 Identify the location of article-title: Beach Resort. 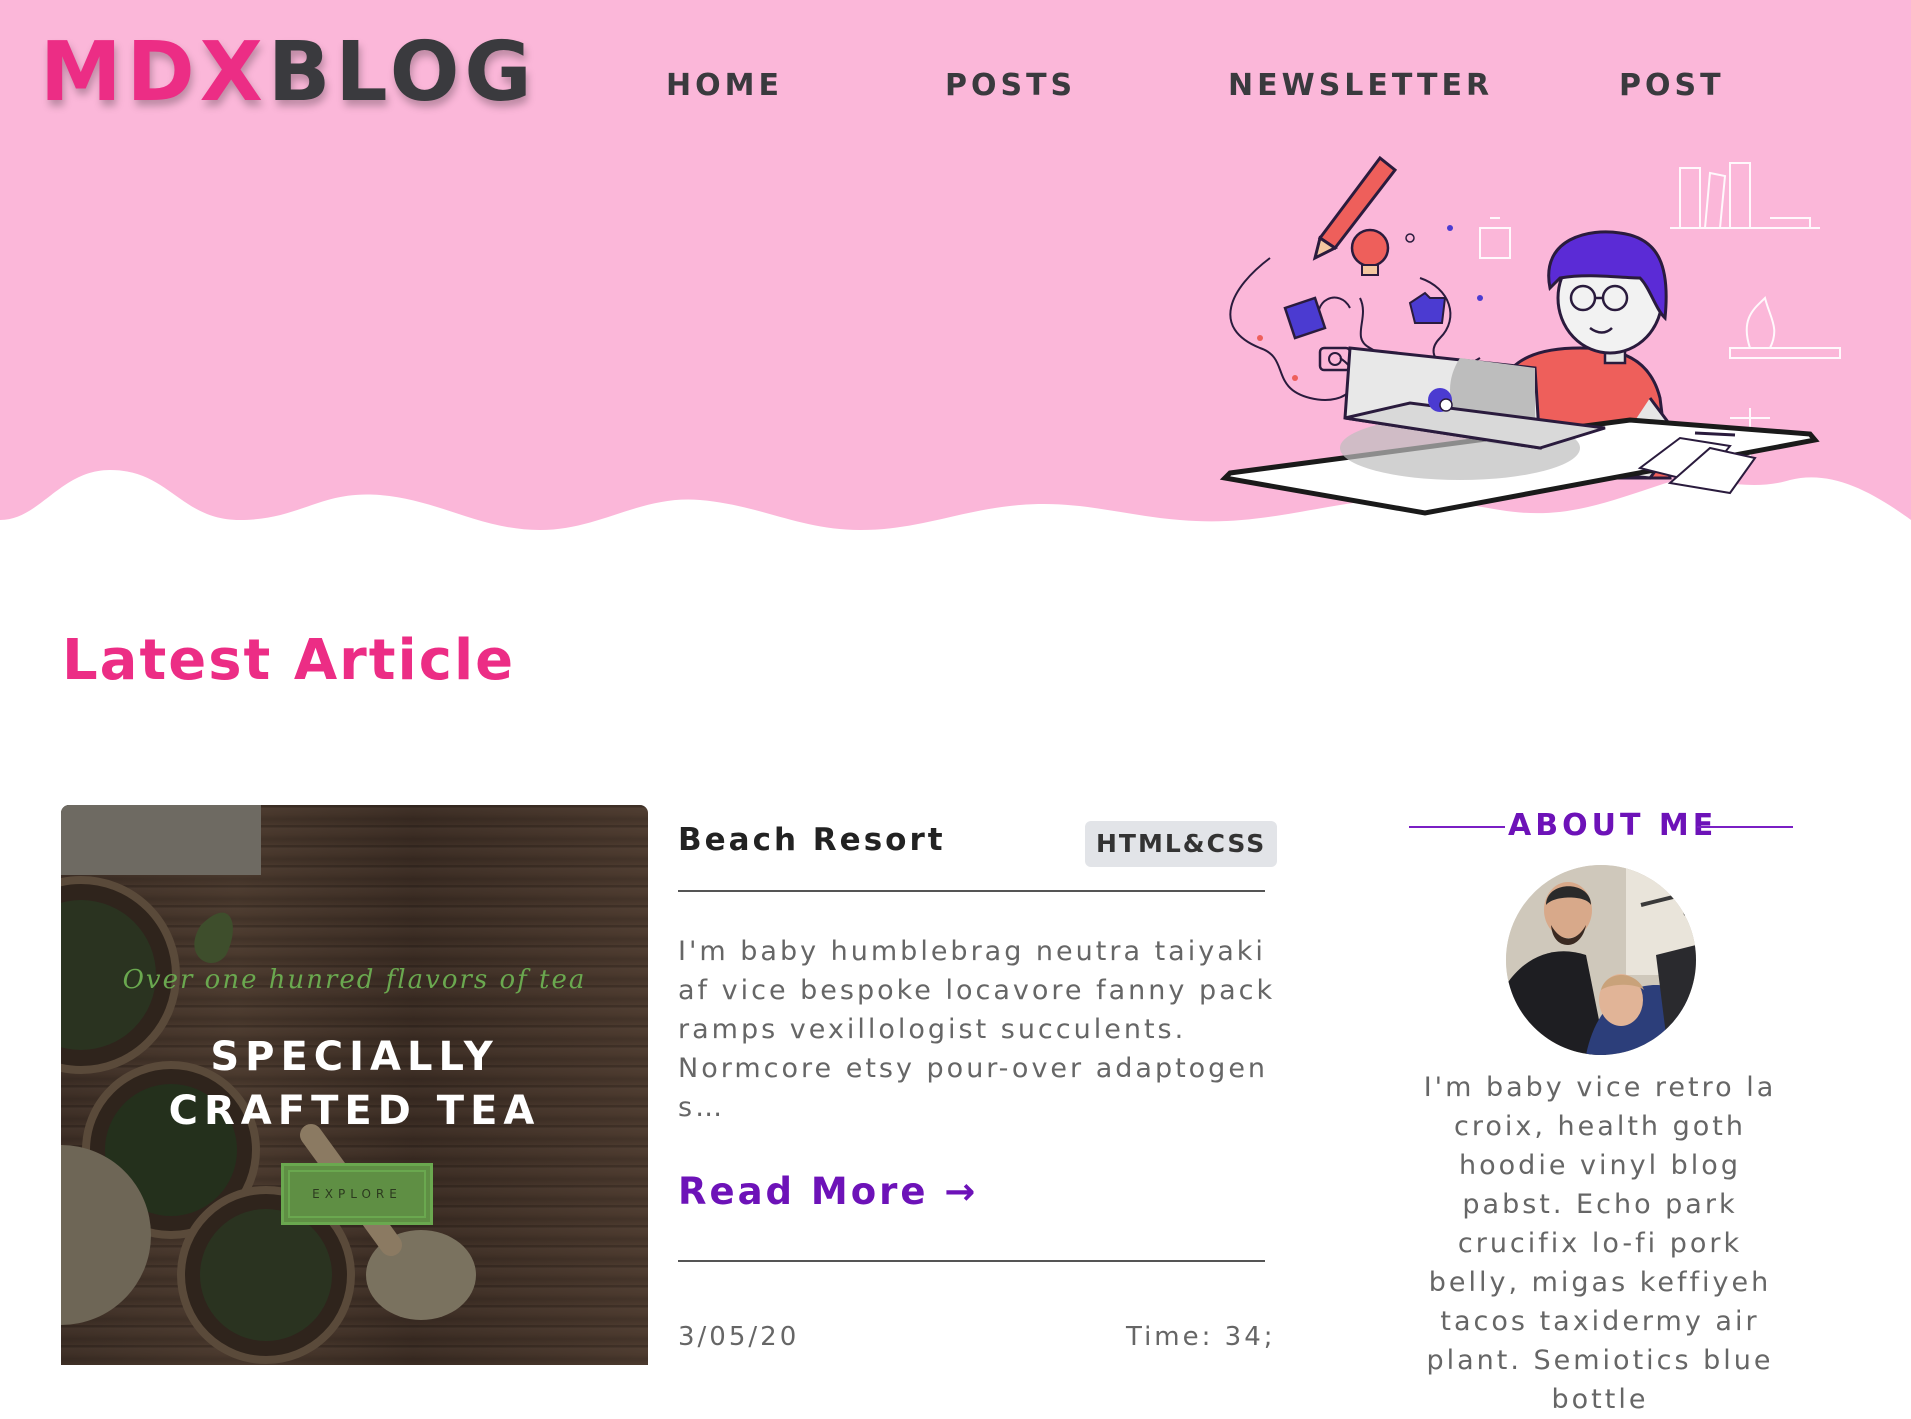
(812, 840).